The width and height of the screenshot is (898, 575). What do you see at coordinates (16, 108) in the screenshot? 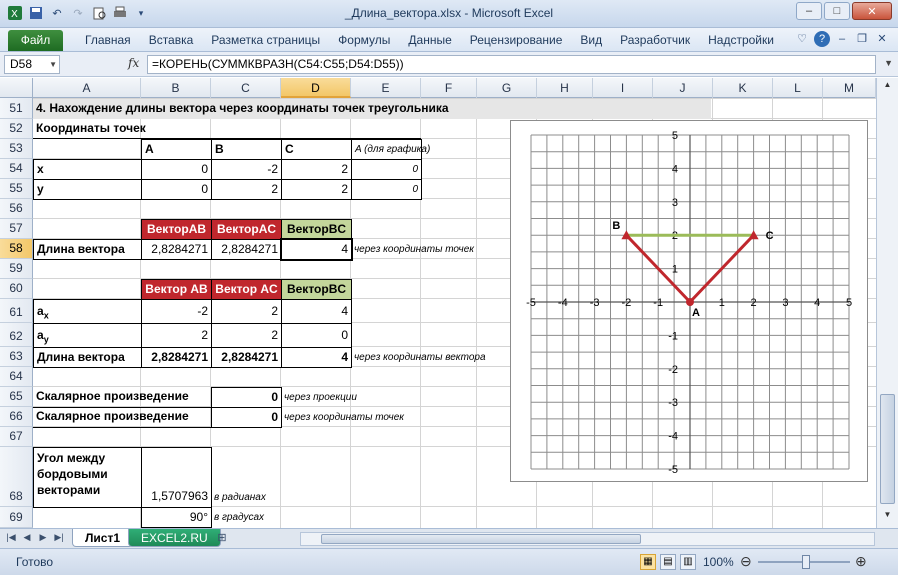
I see `row-header-51: 51` at bounding box center [16, 108].